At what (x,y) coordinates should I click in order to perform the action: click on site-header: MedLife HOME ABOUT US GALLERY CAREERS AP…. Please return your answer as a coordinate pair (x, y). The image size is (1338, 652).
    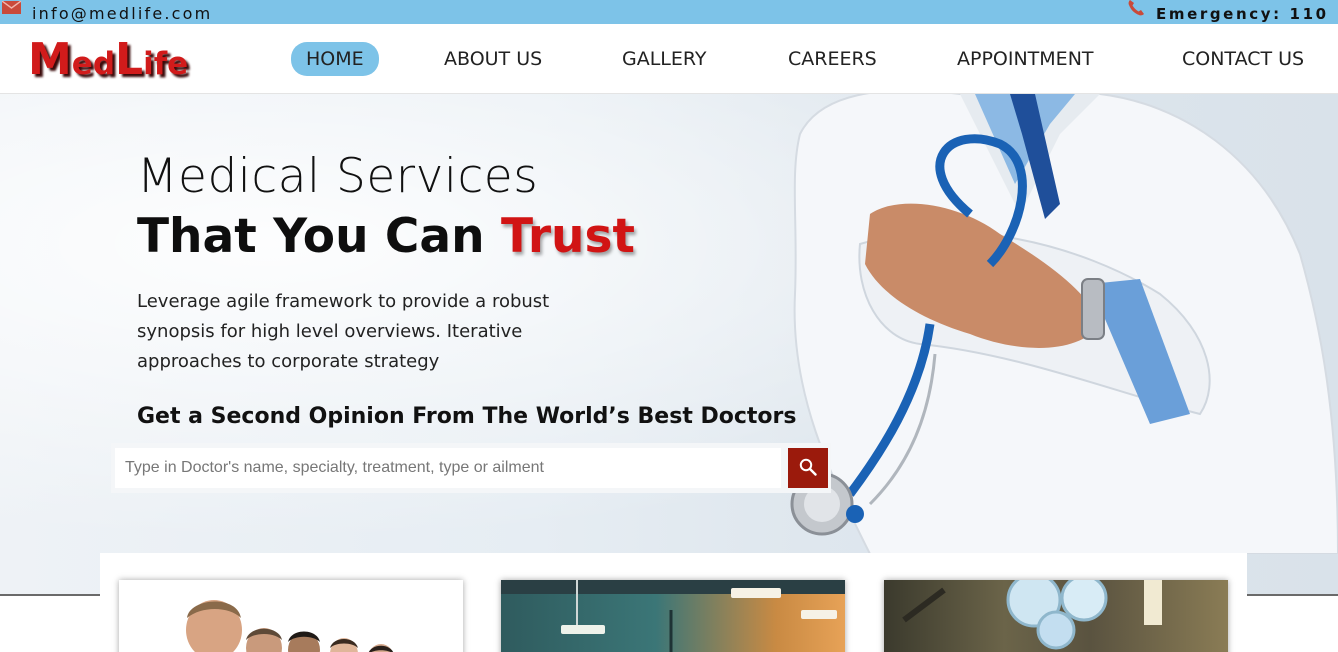
    Looking at the image, I should click on (669, 59).